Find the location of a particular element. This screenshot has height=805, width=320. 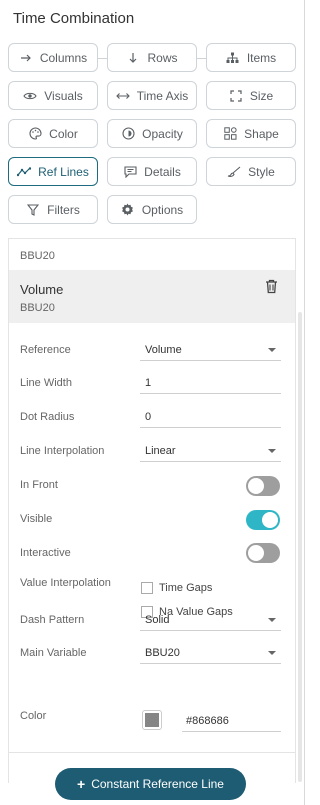

dash-pattern-value: Solid is located at coordinates (157, 620).